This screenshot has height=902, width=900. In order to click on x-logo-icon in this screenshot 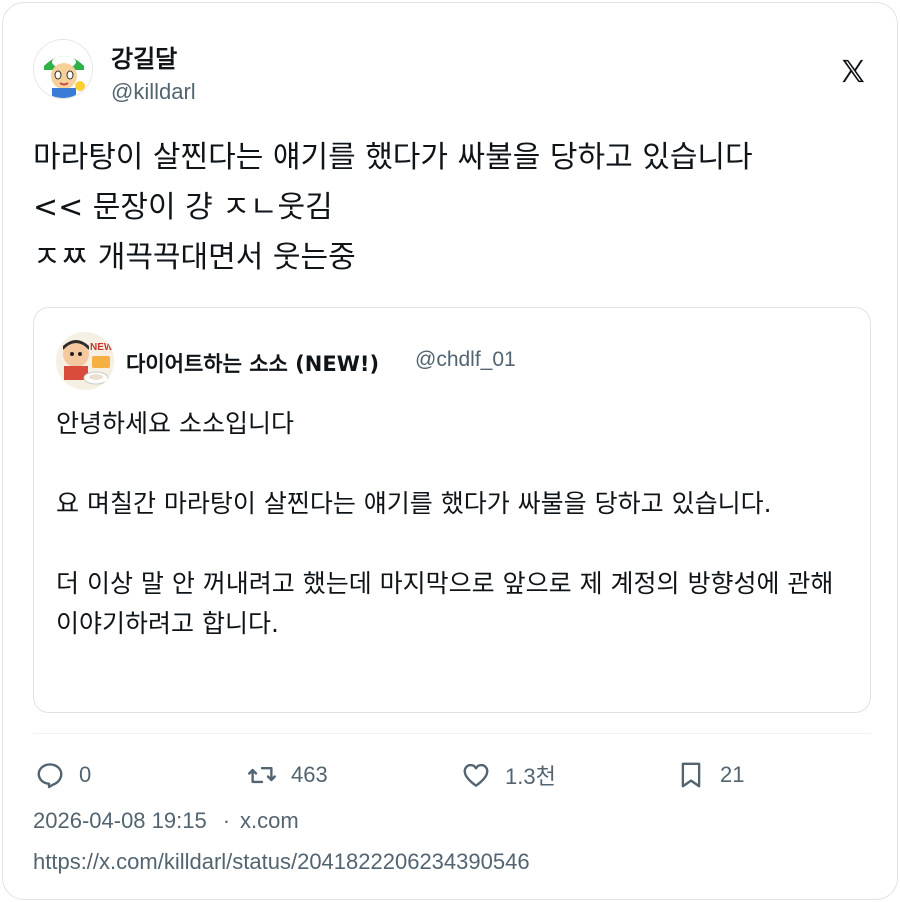, I will do `click(853, 71)`.